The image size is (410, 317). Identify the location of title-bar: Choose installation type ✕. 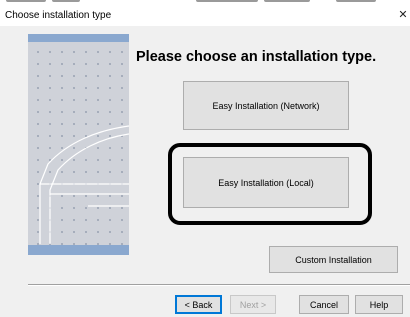
(205, 13).